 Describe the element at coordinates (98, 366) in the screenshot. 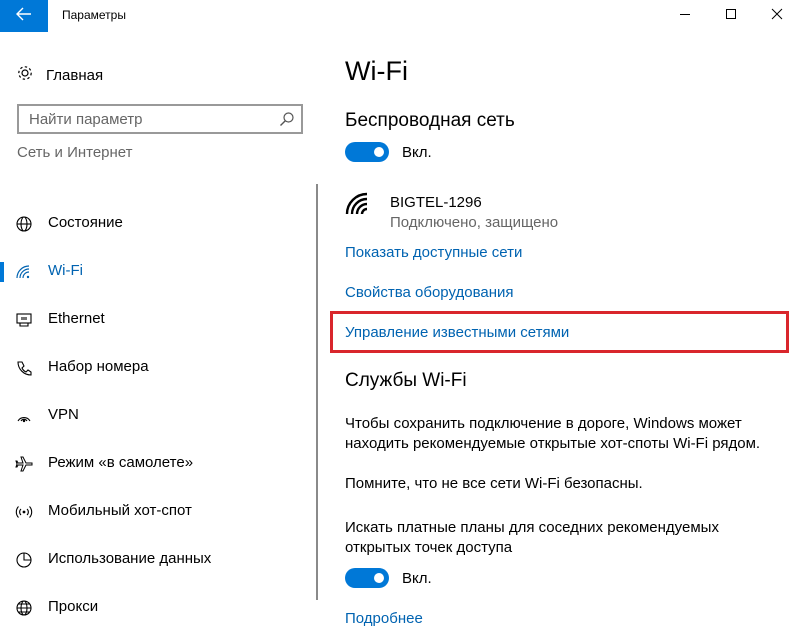

I see `sidebar-item-label: Набор номера` at that location.